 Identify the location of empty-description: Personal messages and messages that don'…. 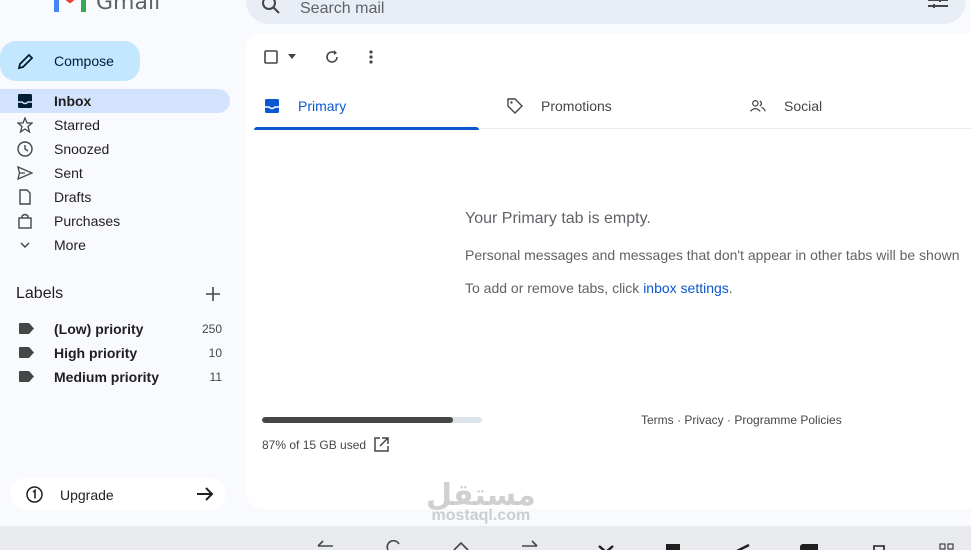
(712, 255).